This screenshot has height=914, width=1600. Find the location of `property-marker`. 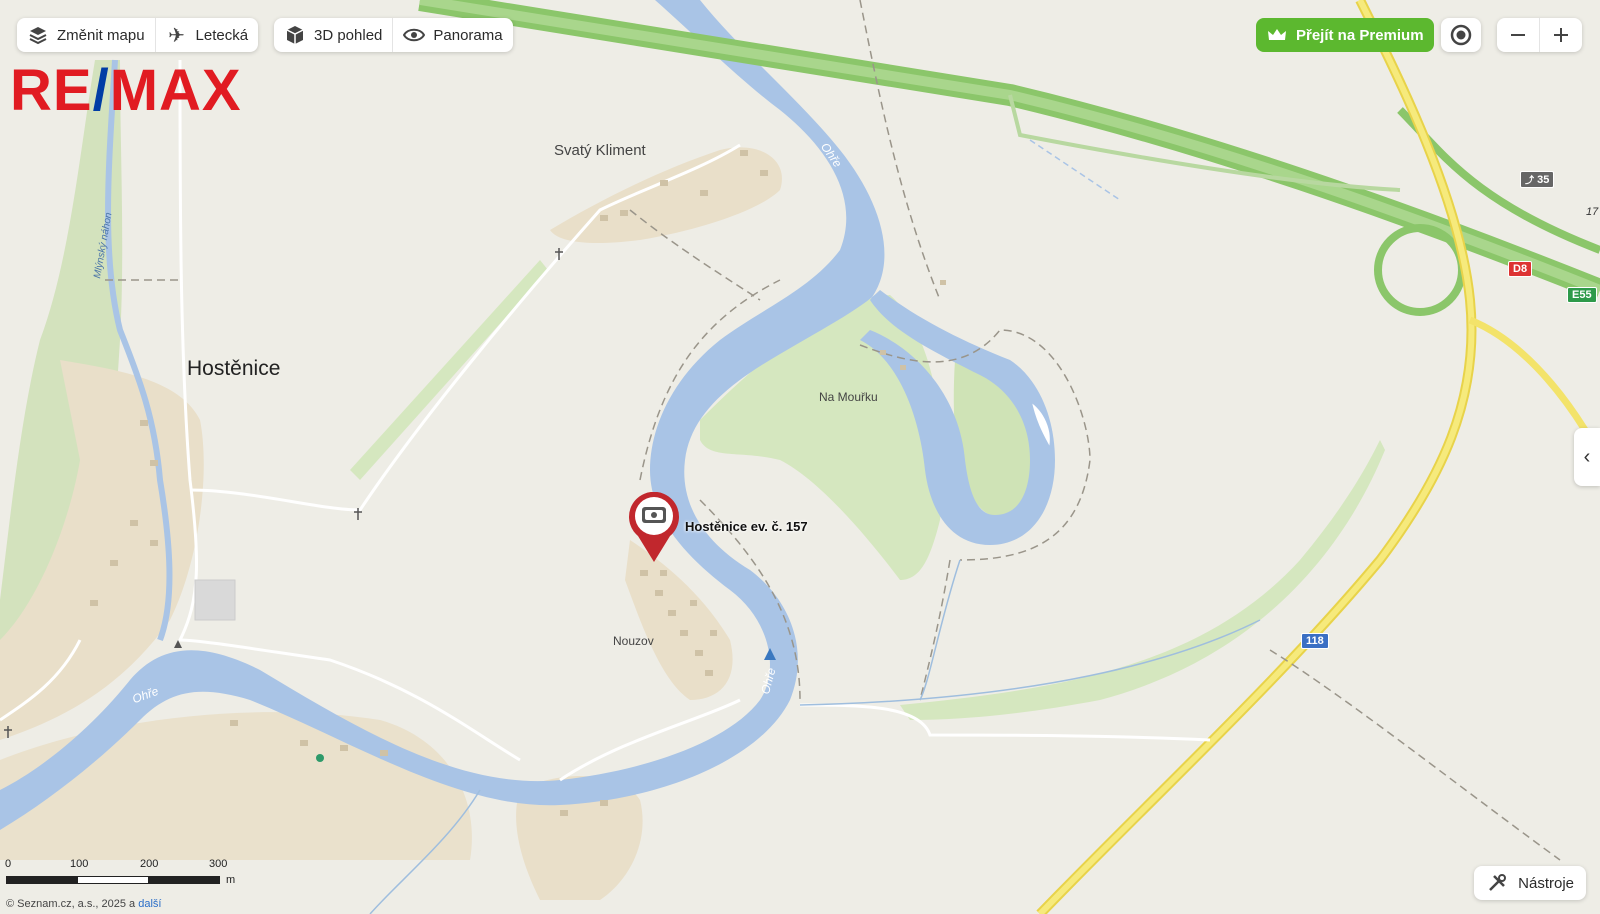

property-marker is located at coordinates (654, 527).